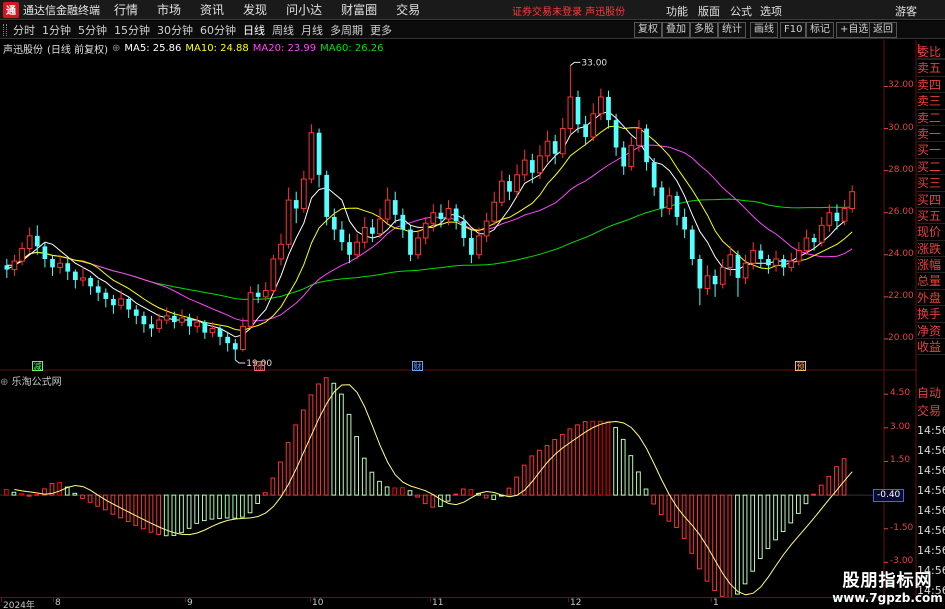 The width and height of the screenshot is (945, 609). I want to click on date-label: 10, so click(318, 603).